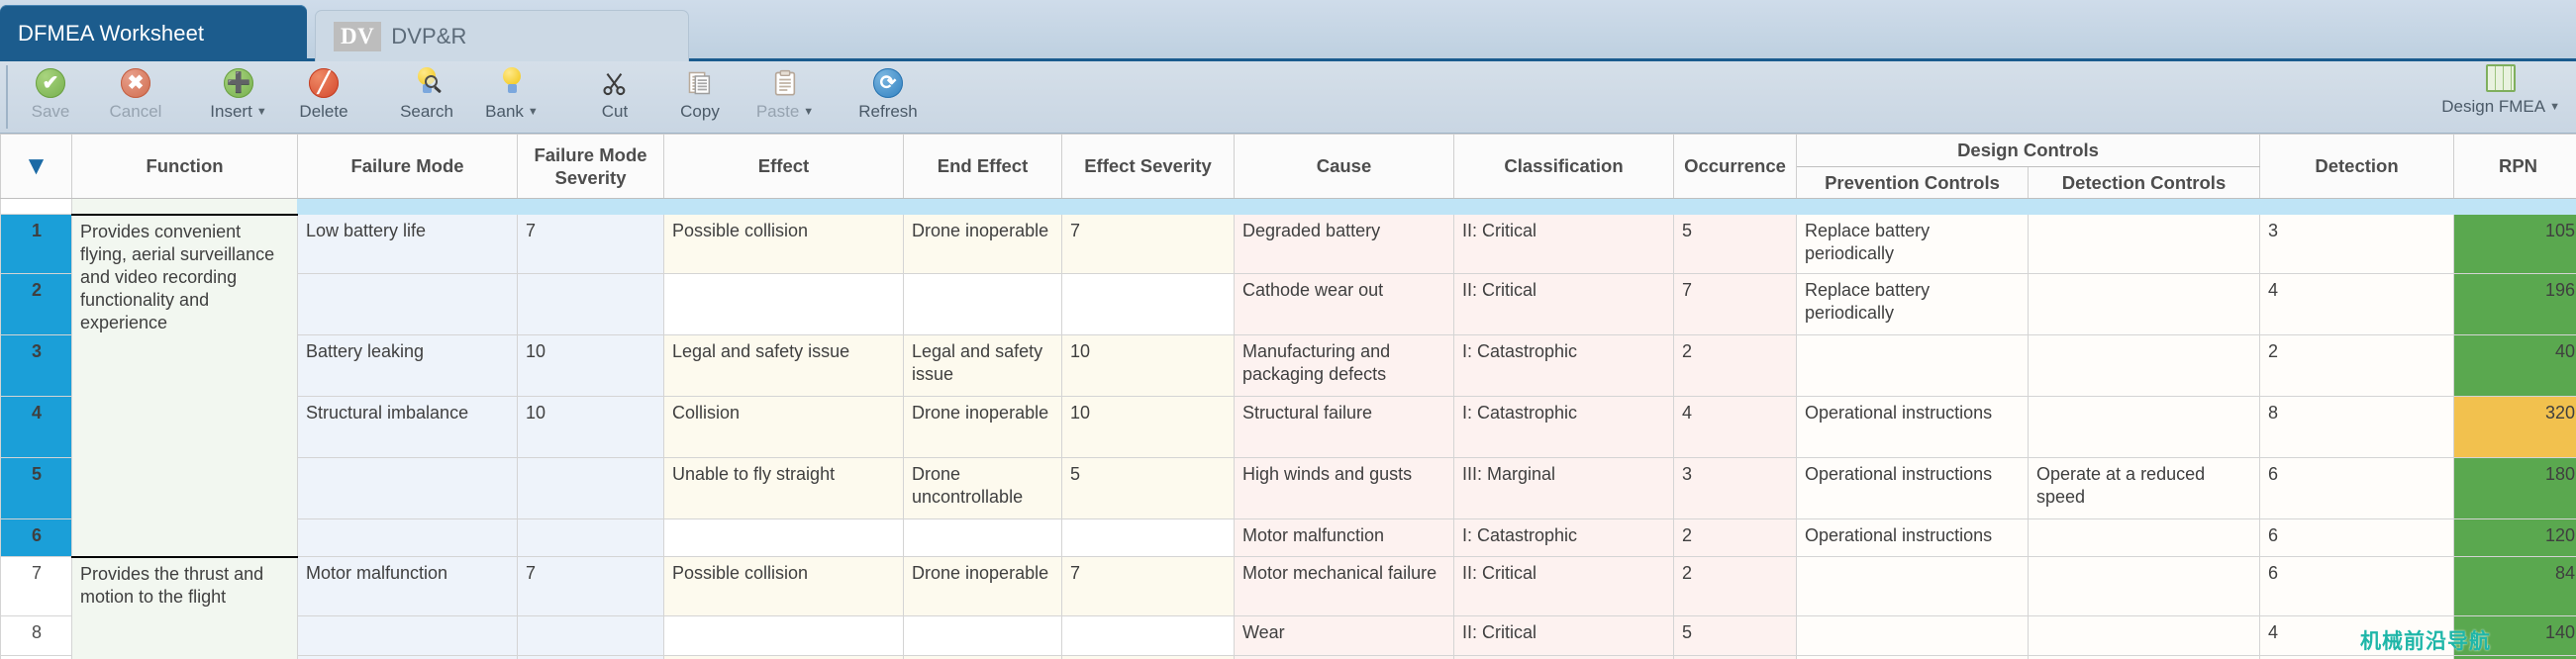  Describe the element at coordinates (2514, 636) in the screenshot. I see `cell-rpn: 140` at that location.